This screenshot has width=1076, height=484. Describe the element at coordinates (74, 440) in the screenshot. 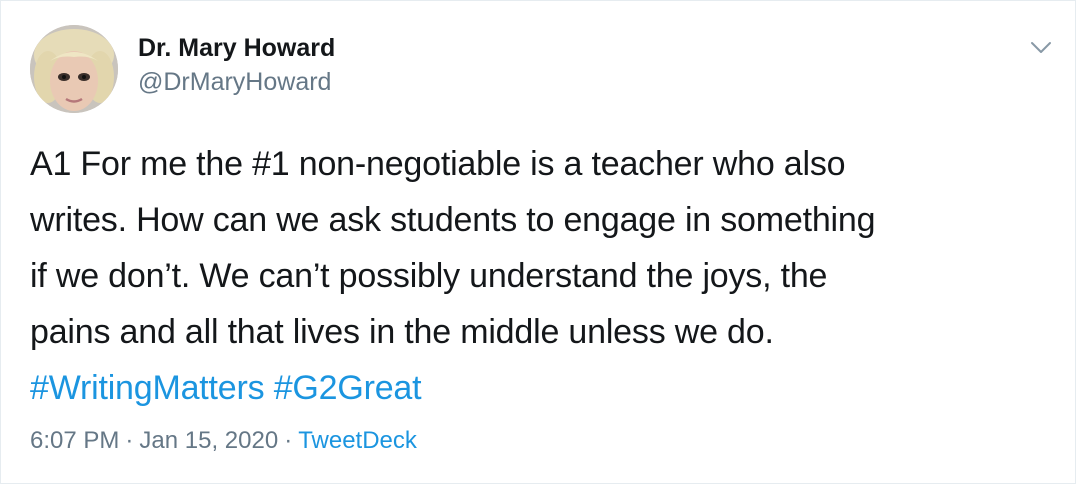

I see `tweet-time: 6:07 PM` at that location.